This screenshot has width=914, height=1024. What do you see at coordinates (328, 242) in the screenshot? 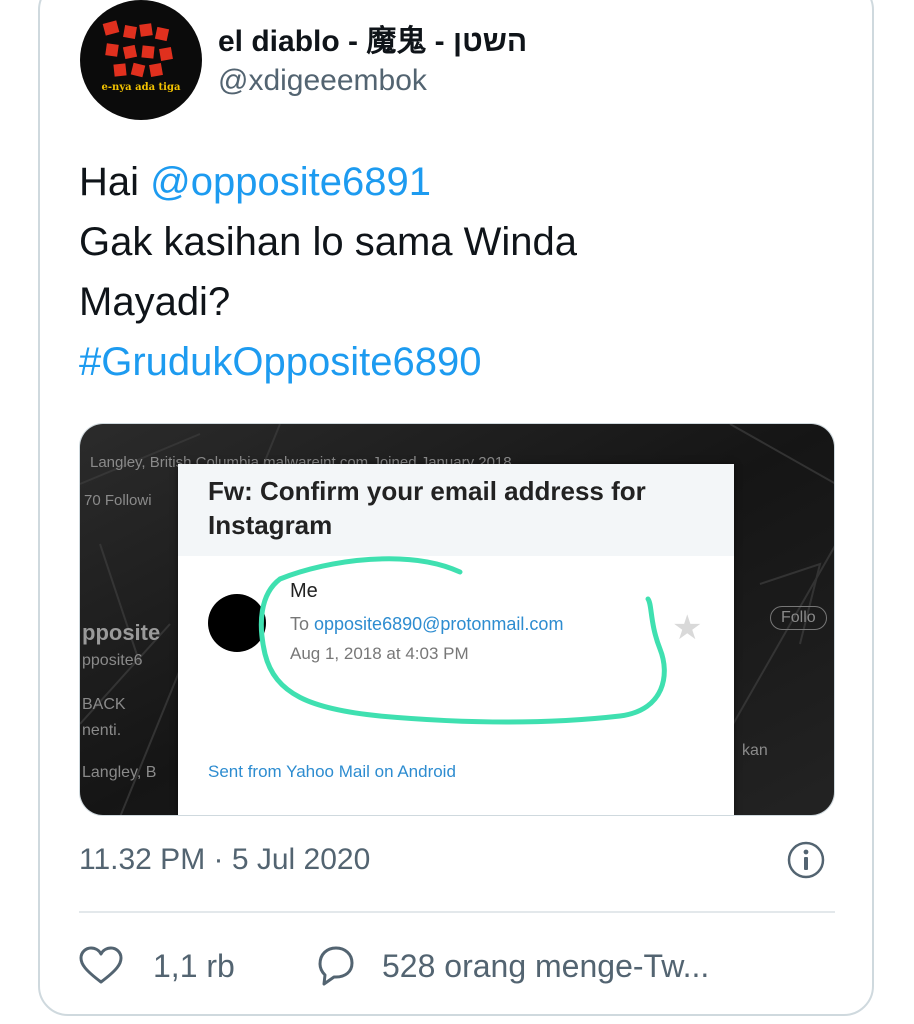
I see `tweet-line-2: Gak kasihan lo sama Winda` at bounding box center [328, 242].